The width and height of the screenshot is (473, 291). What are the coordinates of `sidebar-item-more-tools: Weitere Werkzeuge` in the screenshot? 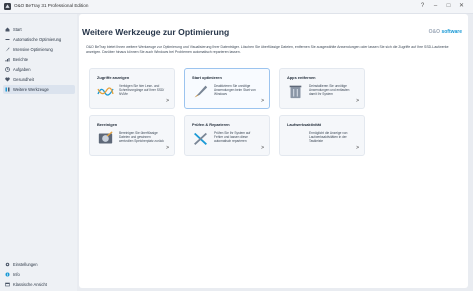 It's located at (39, 89).